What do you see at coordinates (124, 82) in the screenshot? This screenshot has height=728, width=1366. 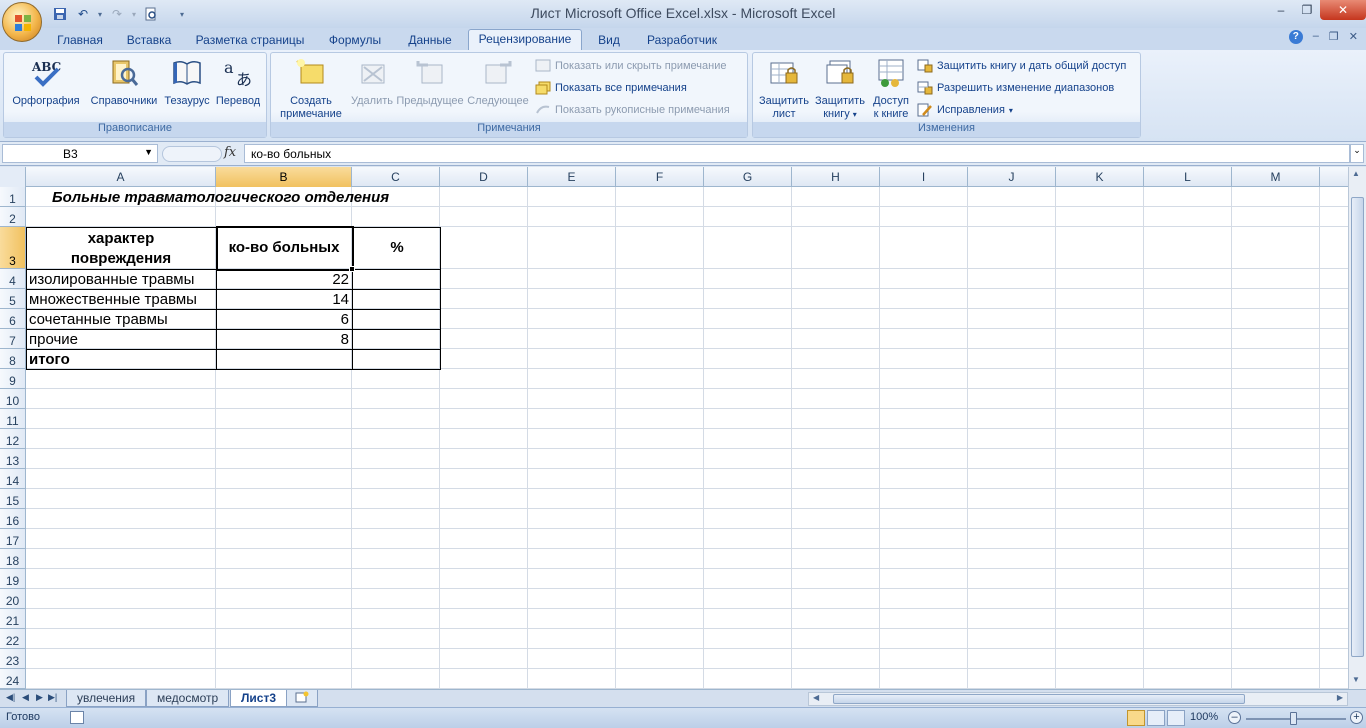 I see `research-button: Справочники` at bounding box center [124, 82].